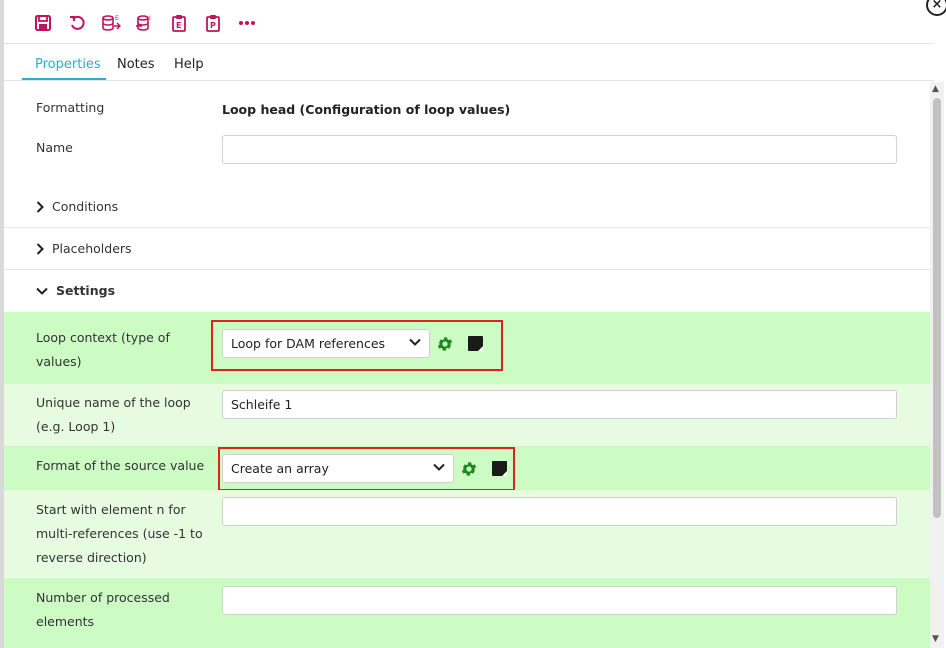 This screenshot has width=946, height=648. Describe the element at coordinates (136, 64) in the screenshot. I see `tab-notes: Notes` at that location.